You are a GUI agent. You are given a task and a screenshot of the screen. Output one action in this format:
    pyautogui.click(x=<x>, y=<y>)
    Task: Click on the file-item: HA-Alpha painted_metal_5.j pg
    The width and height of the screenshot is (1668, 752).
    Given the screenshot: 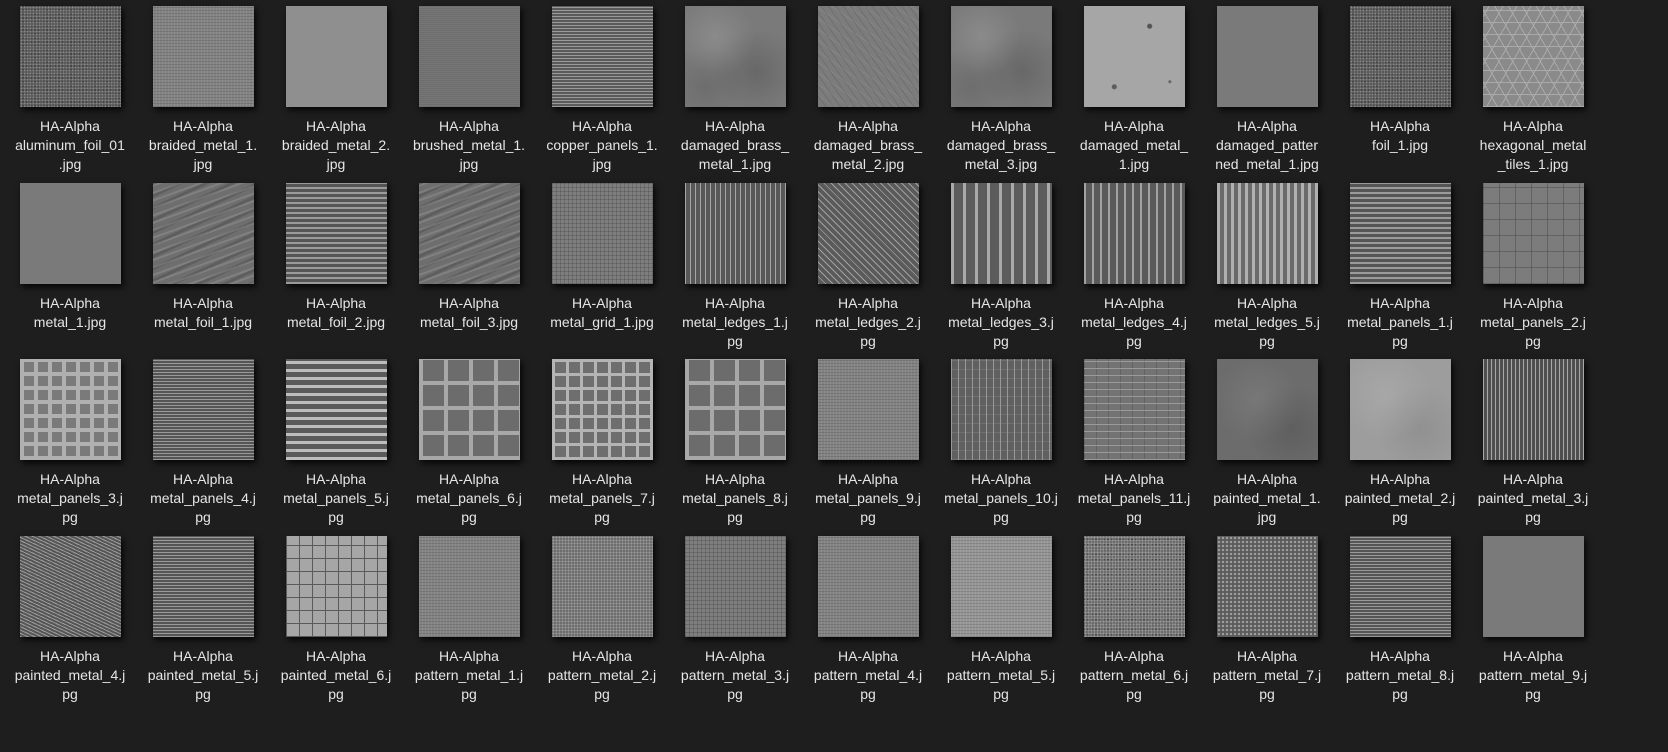 What is the action you would take?
    pyautogui.click(x=203, y=624)
    